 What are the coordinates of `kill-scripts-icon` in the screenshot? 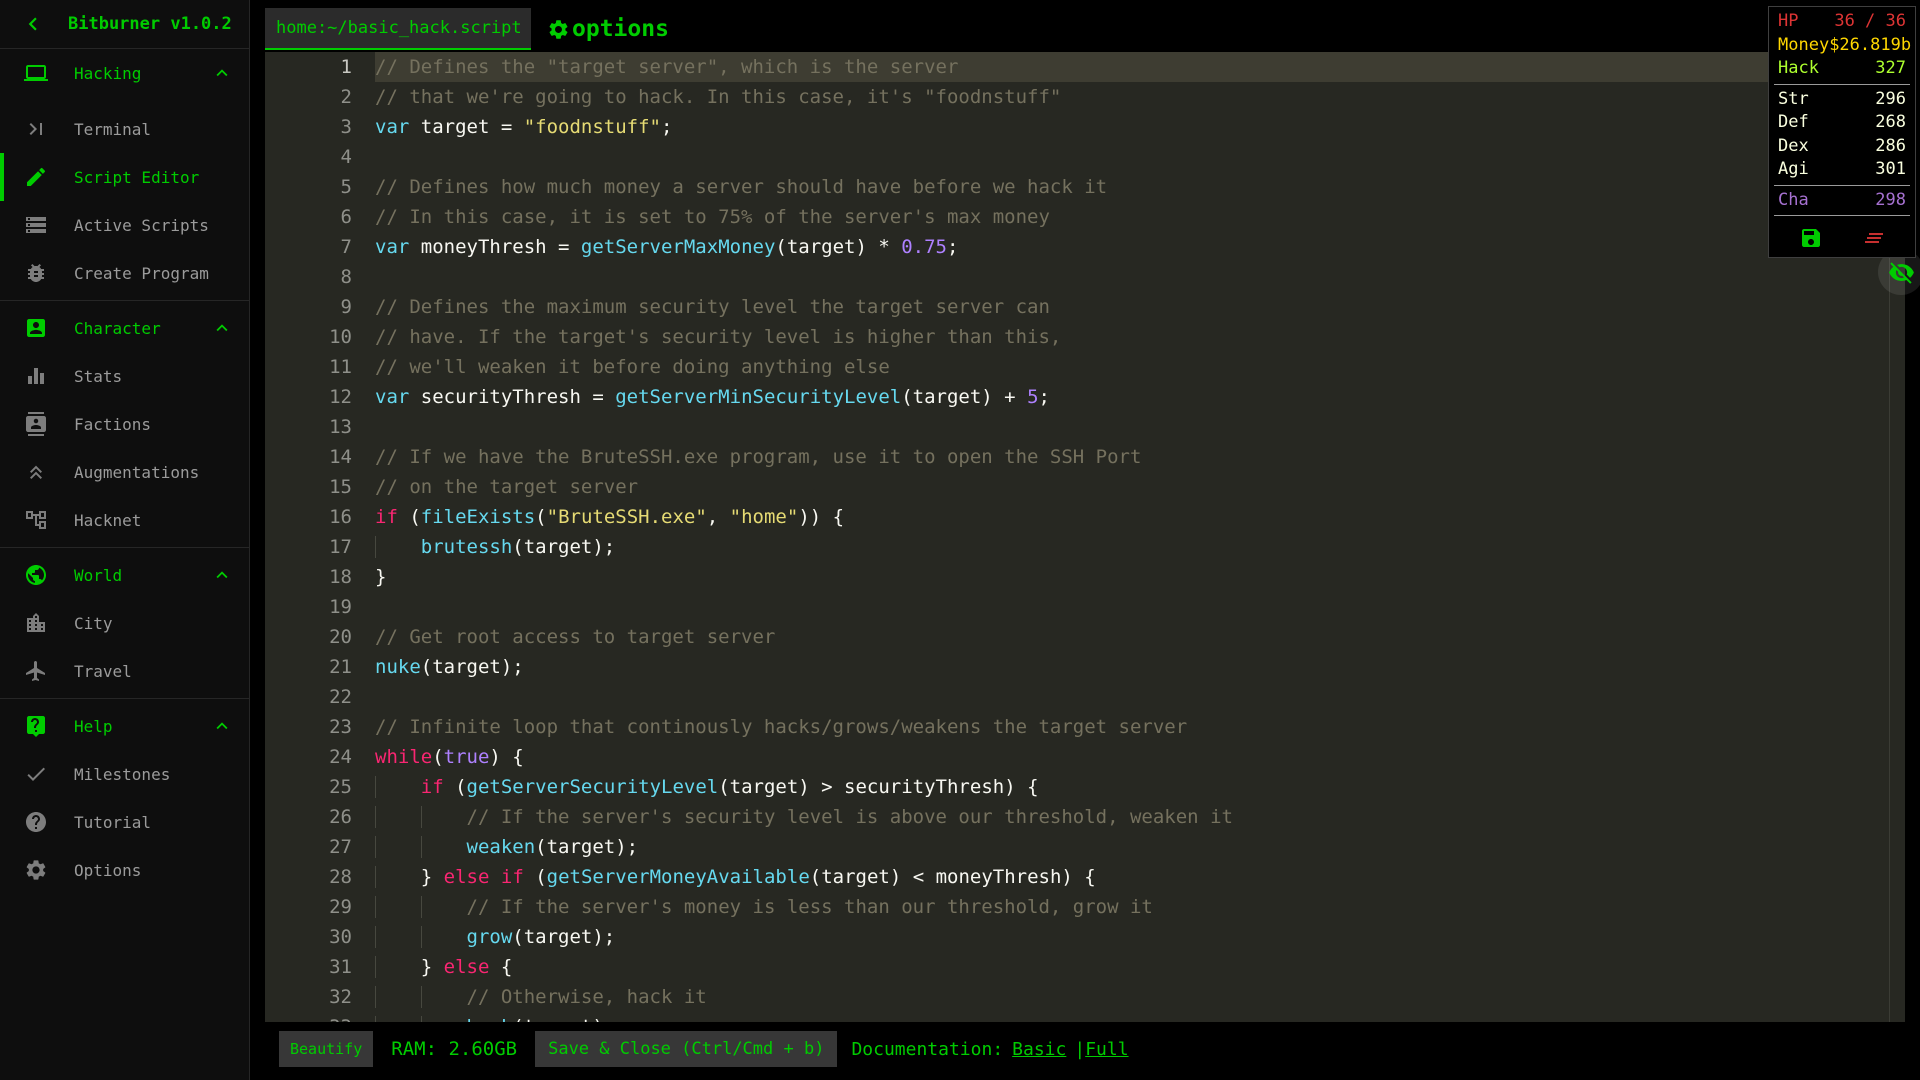 It's located at (1874, 238).